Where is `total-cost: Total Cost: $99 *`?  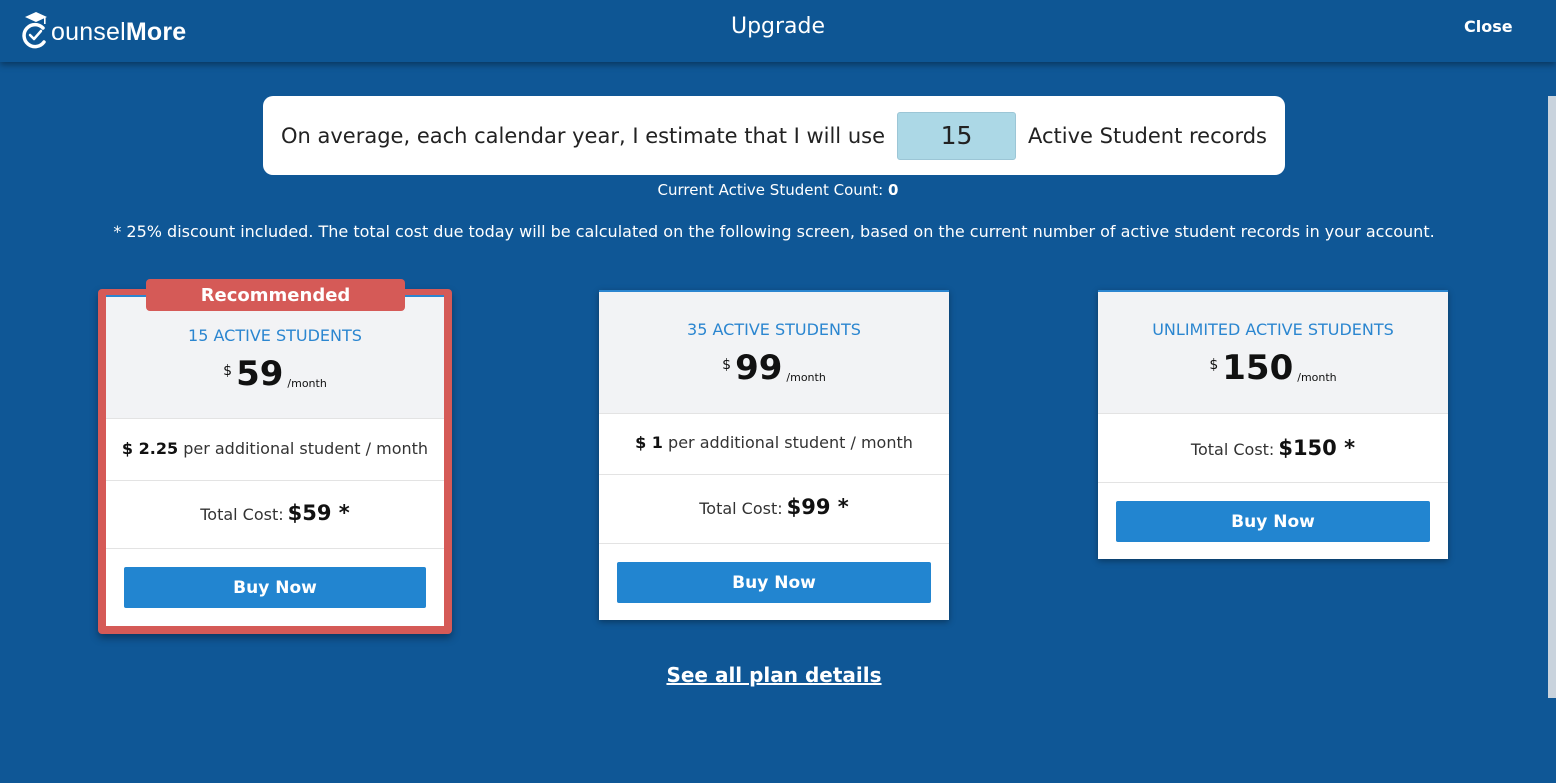 total-cost: Total Cost: $99 * is located at coordinates (774, 508).